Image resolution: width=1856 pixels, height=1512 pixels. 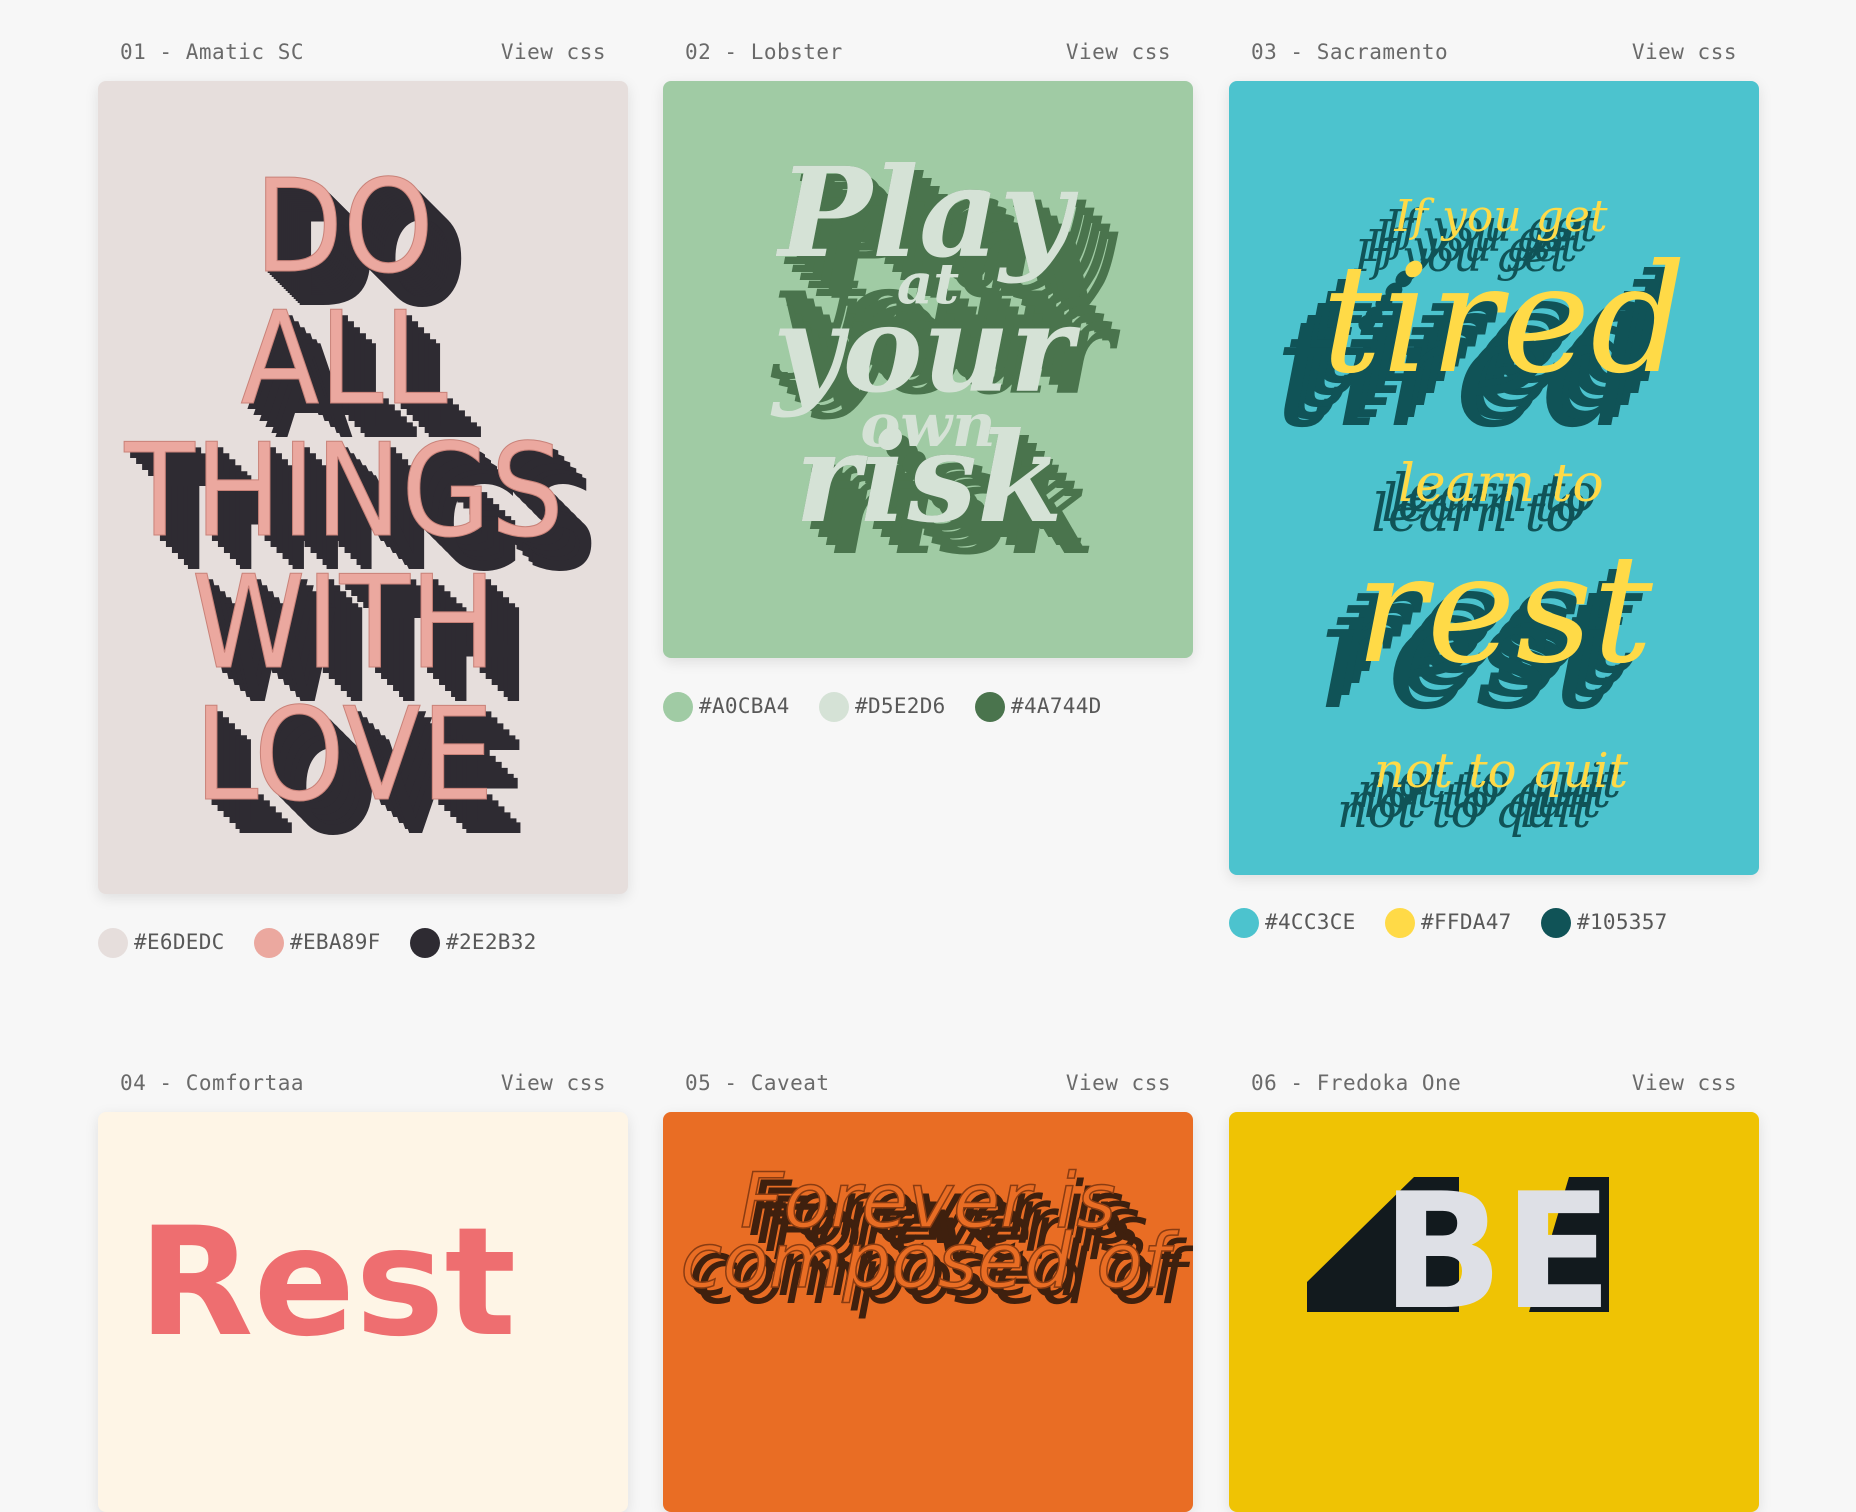 I want to click on color-palette: #4CC3CE #FFDA47 #105357, so click(x=1494, y=923).